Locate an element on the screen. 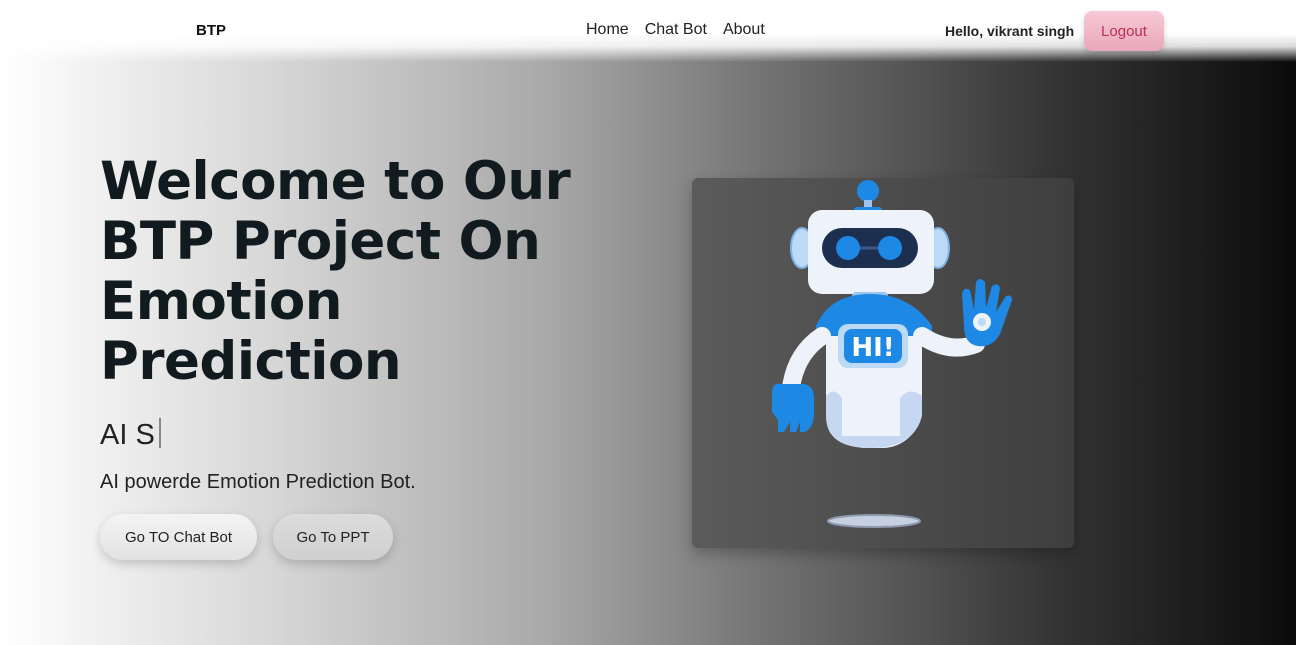 Image resolution: width=1296 pixels, height=645 pixels. robot-waving-icon: HI! is located at coordinates (892, 354).